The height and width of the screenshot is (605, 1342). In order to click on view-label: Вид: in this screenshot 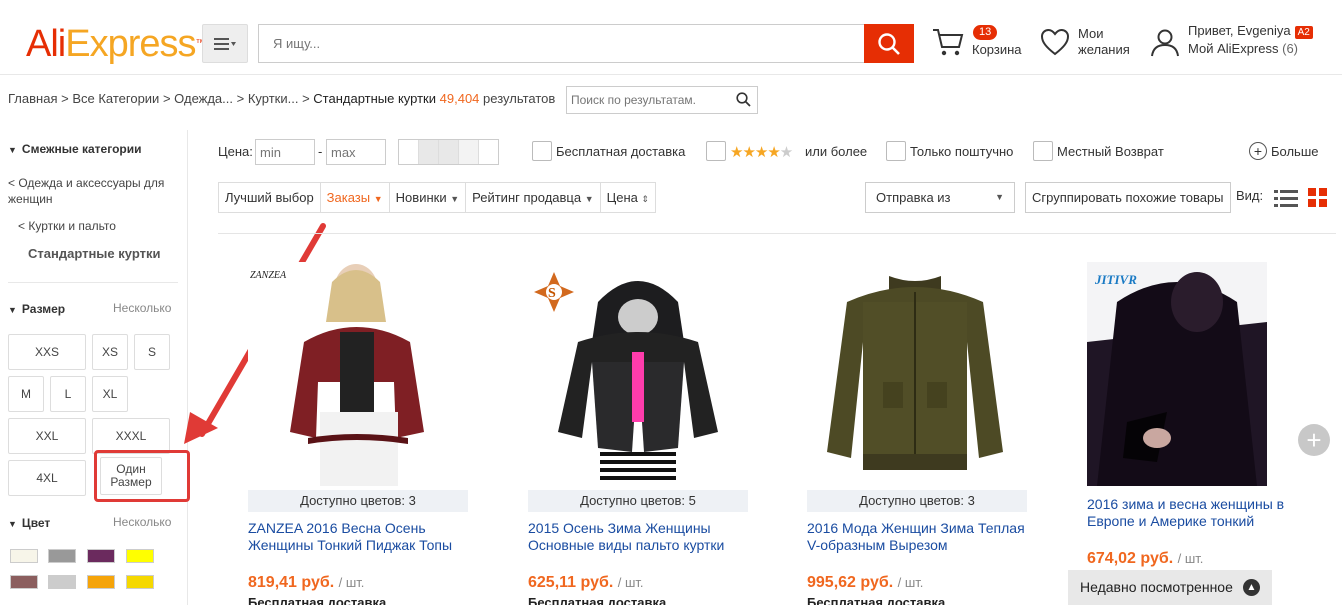, I will do `click(1250, 195)`.